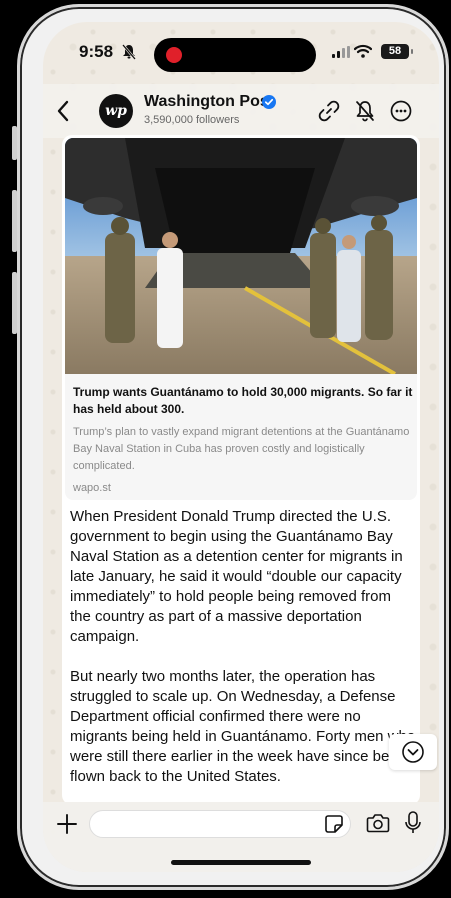 This screenshot has height=898, width=451. What do you see at coordinates (334, 824) in the screenshot?
I see `sticker-icon` at bounding box center [334, 824].